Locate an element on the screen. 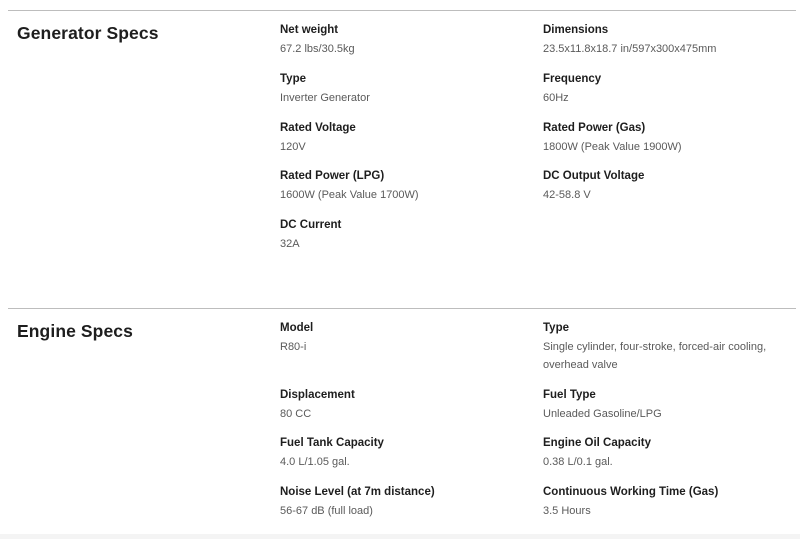  spec-label: Rated Power (LPG) is located at coordinates (332, 176).